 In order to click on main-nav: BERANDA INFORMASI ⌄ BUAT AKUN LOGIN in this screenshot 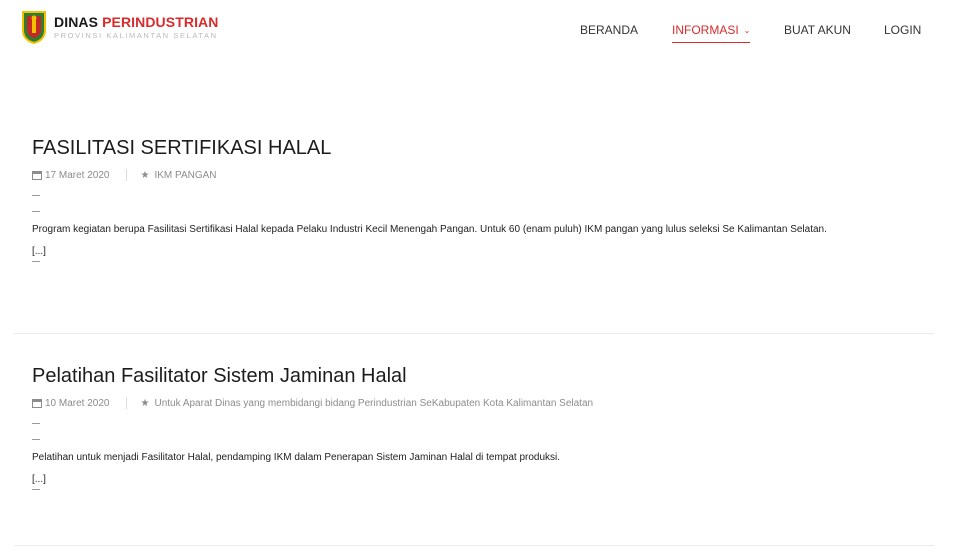, I will do `click(482, 32)`.